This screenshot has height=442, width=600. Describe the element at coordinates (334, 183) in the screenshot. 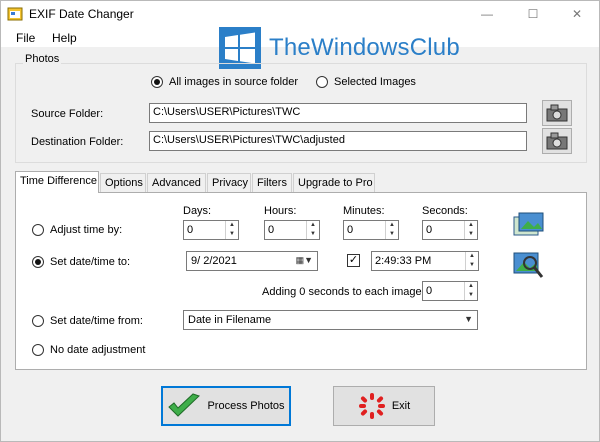

I see `tab-upgrade-to-pro: Upgrade to Pro` at that location.